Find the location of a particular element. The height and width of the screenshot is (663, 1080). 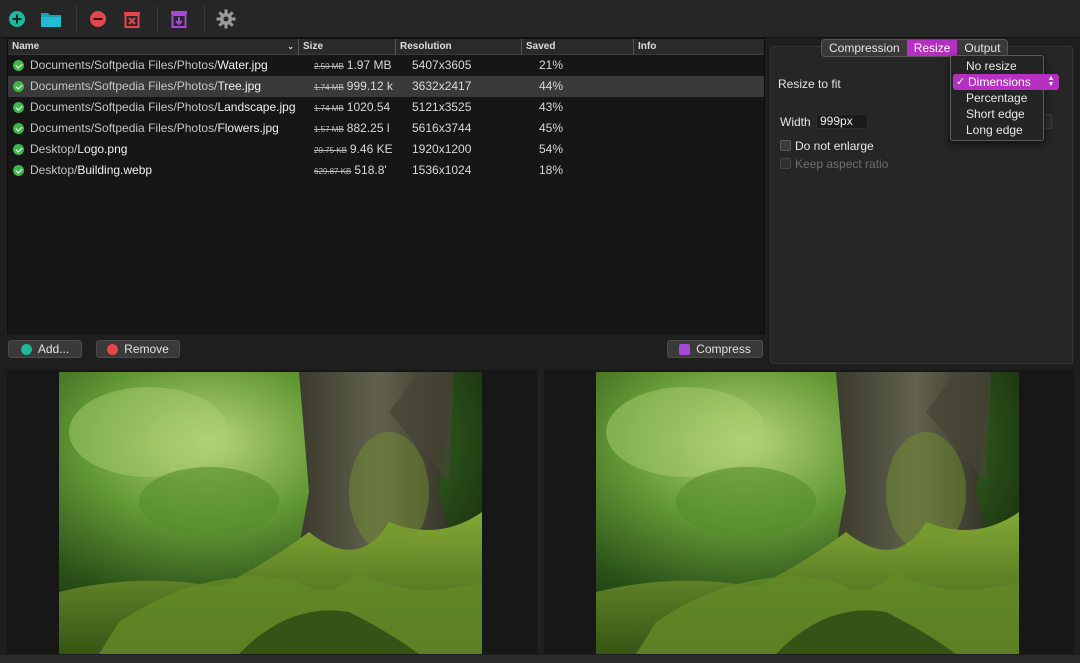

original-size: 20.75 KB is located at coordinates (330, 150).